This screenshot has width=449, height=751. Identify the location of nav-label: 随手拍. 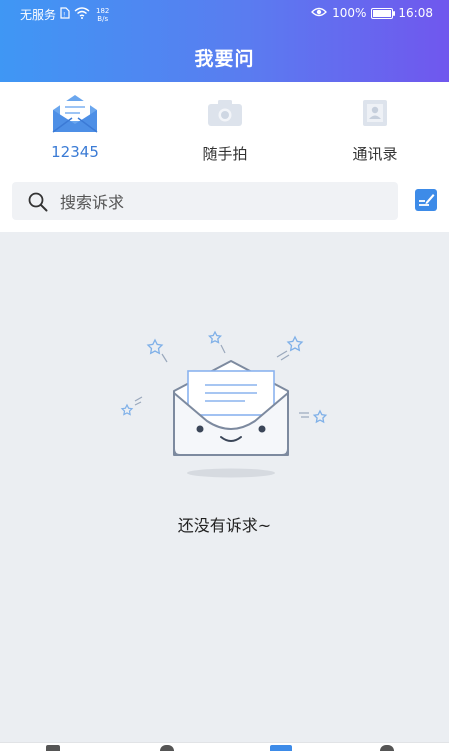
(225, 154).